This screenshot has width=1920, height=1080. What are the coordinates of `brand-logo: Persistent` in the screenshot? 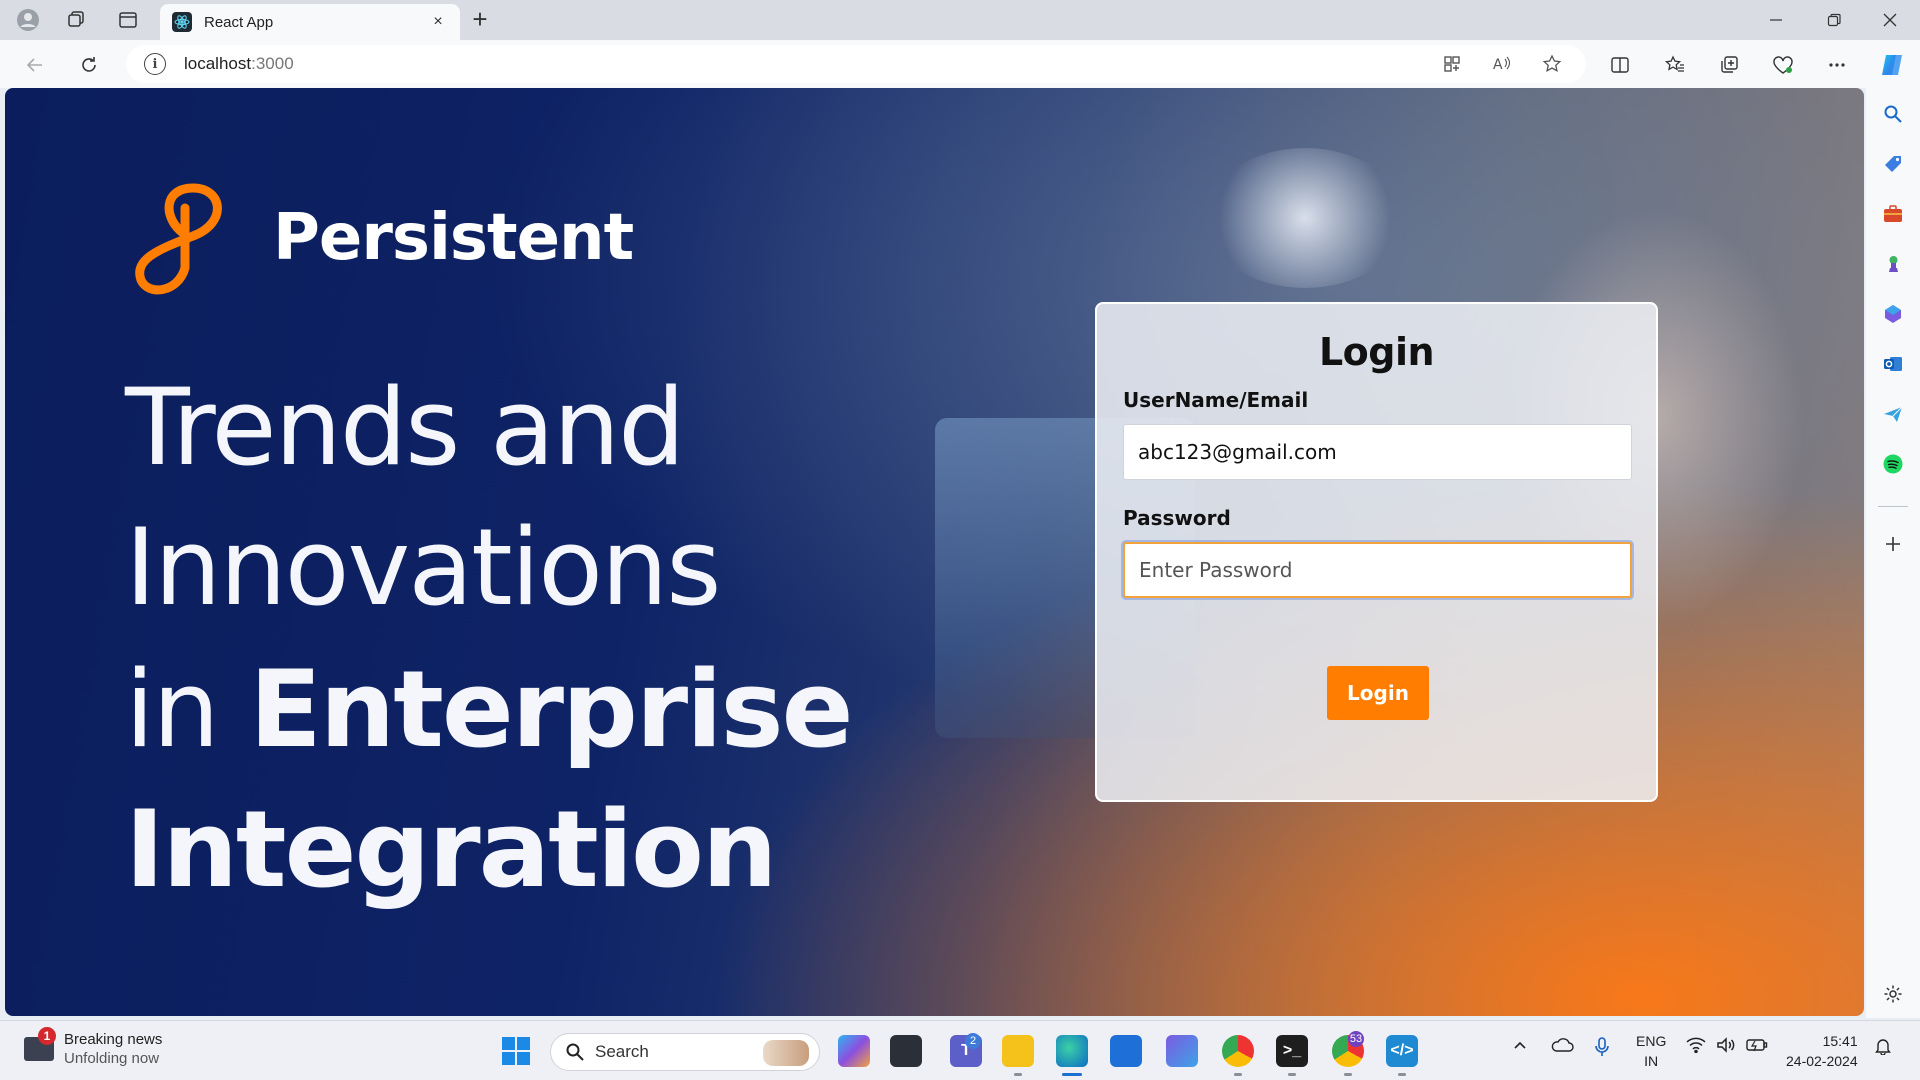 It's located at (378, 238).